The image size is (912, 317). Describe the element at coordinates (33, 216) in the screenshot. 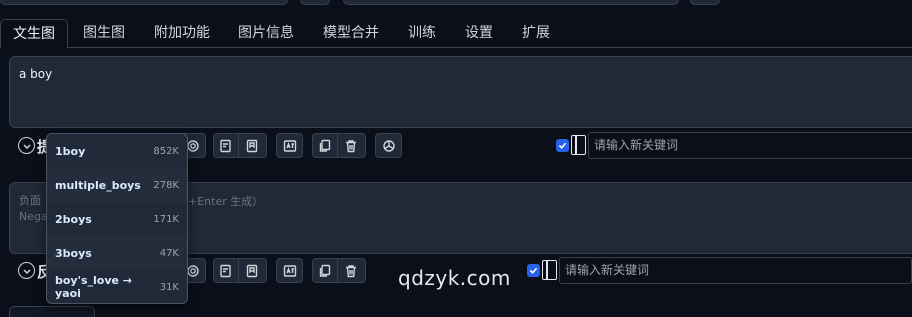

I see `negative-placeholder-line2: Nega` at that location.